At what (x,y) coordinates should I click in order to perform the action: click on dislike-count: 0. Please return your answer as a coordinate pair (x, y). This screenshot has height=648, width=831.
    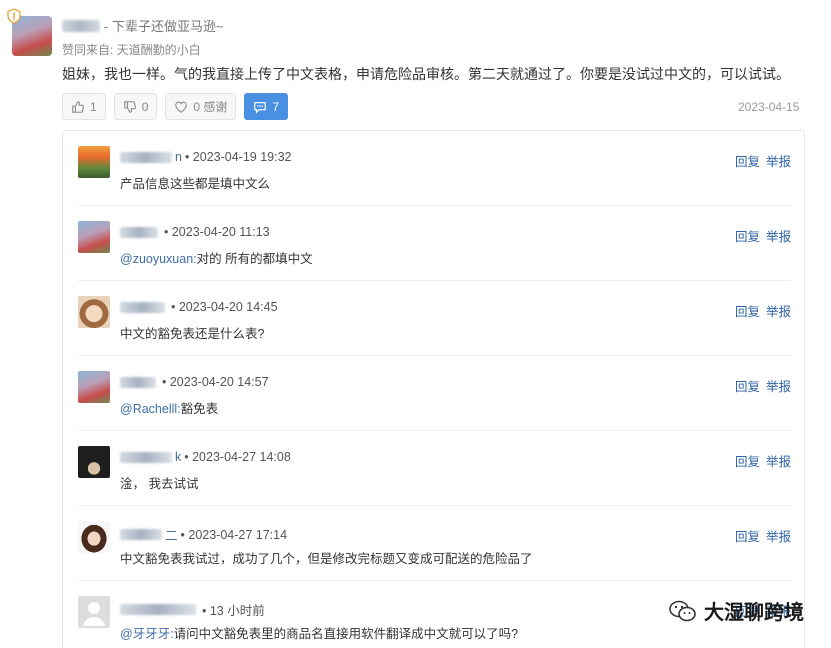
    Looking at the image, I should click on (145, 106).